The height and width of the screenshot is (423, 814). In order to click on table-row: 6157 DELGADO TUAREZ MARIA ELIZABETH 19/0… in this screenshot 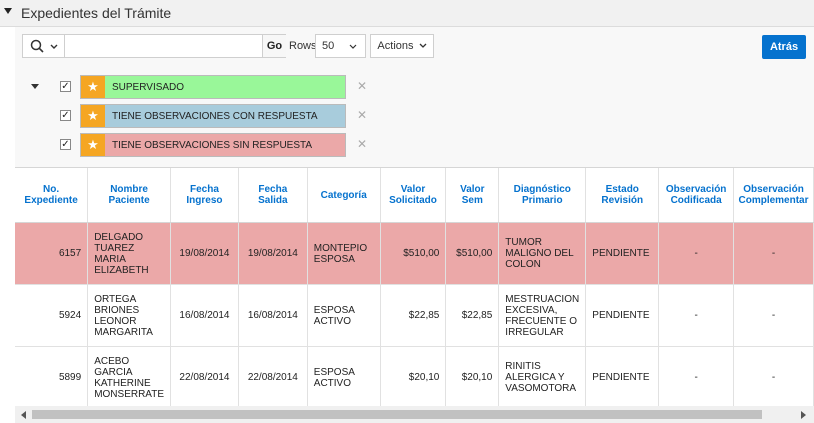, I will do `click(414, 253)`.